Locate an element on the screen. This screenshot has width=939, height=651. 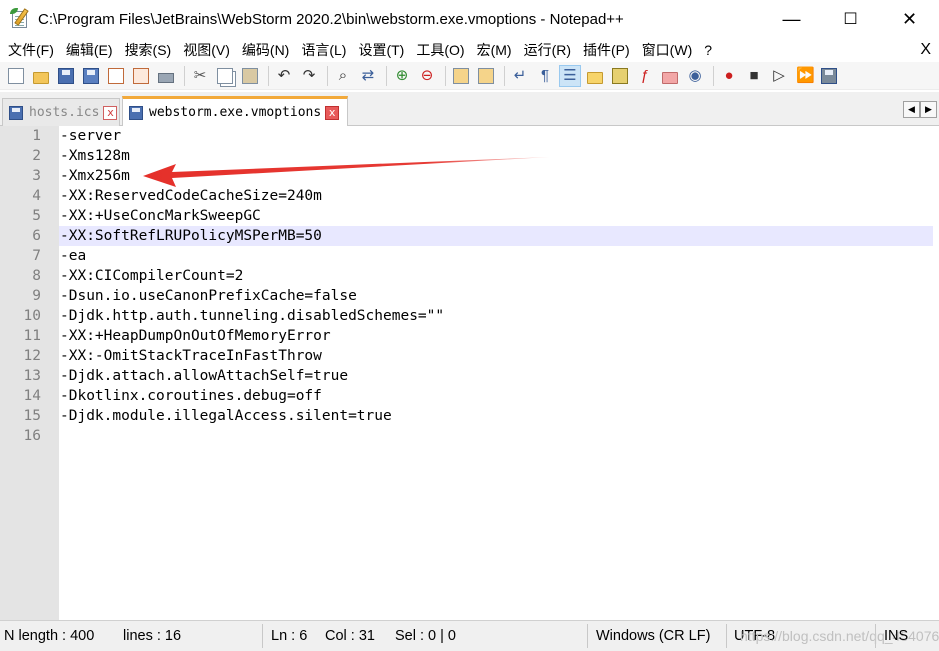
code-line: -Dsun.io.useCanonPrefixCache=false is located at coordinates (496, 296).